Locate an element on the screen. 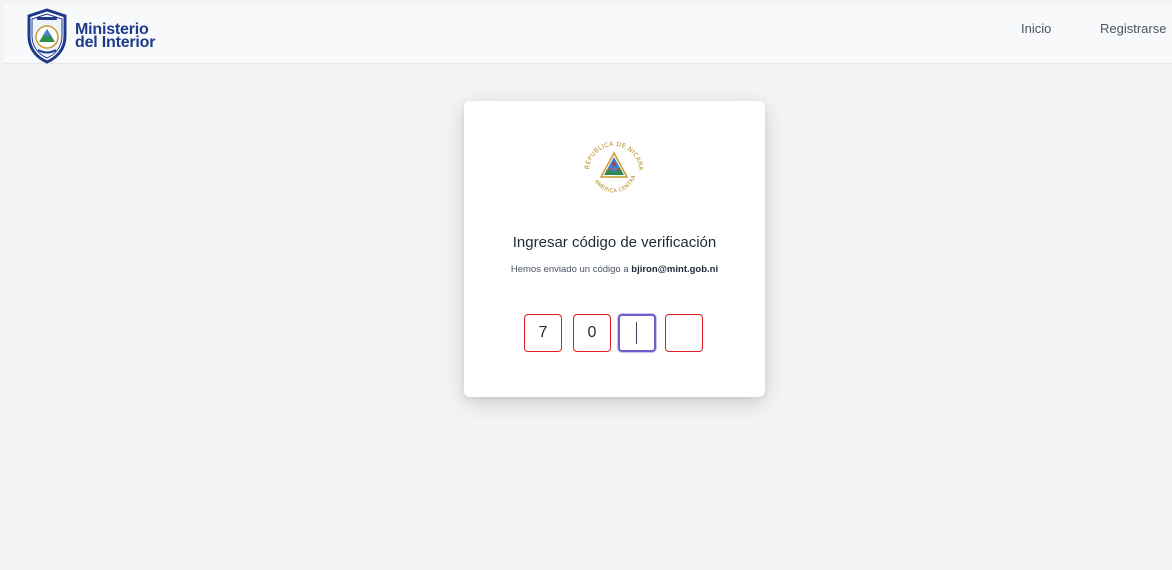  brand-logo: Ministerio del Interior is located at coordinates (90, 36).